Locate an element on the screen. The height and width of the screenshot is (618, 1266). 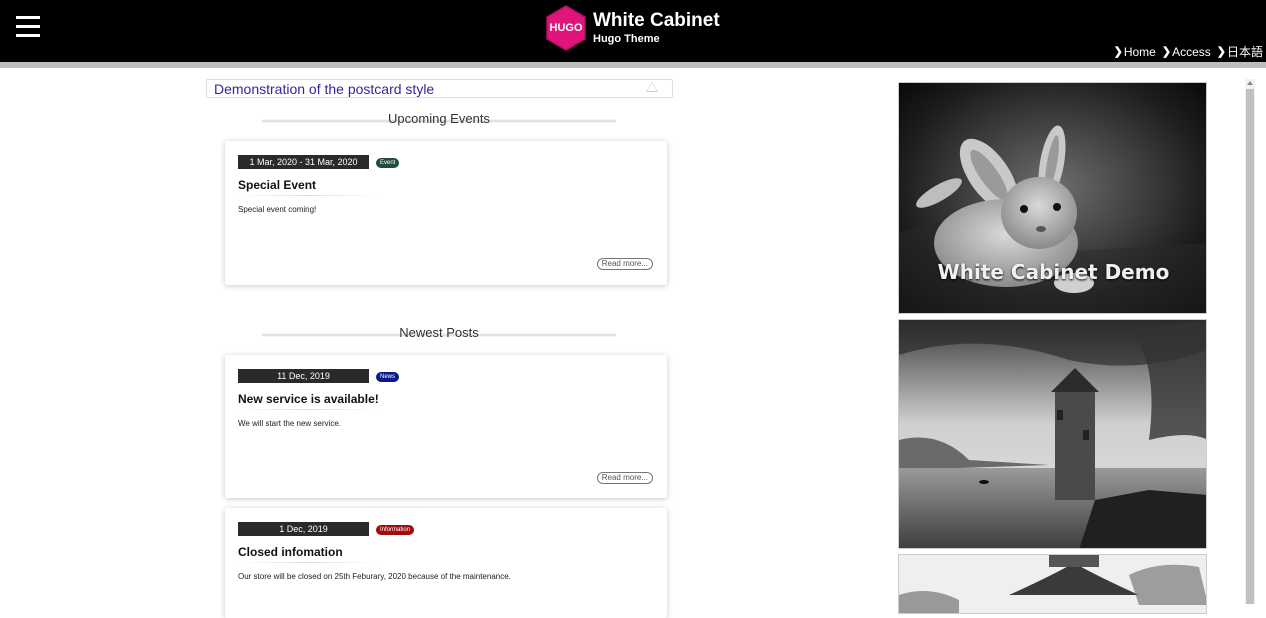
nav-home-label: Home is located at coordinates (1139, 51).